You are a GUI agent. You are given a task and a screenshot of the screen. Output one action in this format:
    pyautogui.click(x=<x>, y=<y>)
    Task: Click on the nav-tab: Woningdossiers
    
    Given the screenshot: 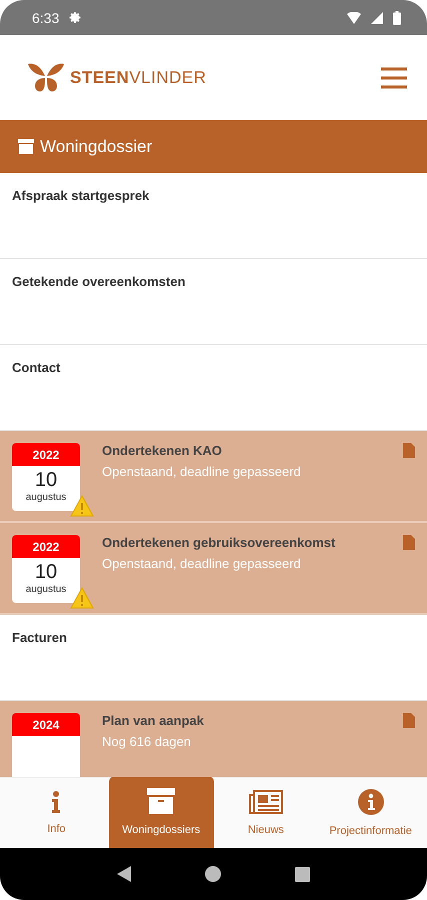 What is the action you would take?
    pyautogui.click(x=161, y=812)
    